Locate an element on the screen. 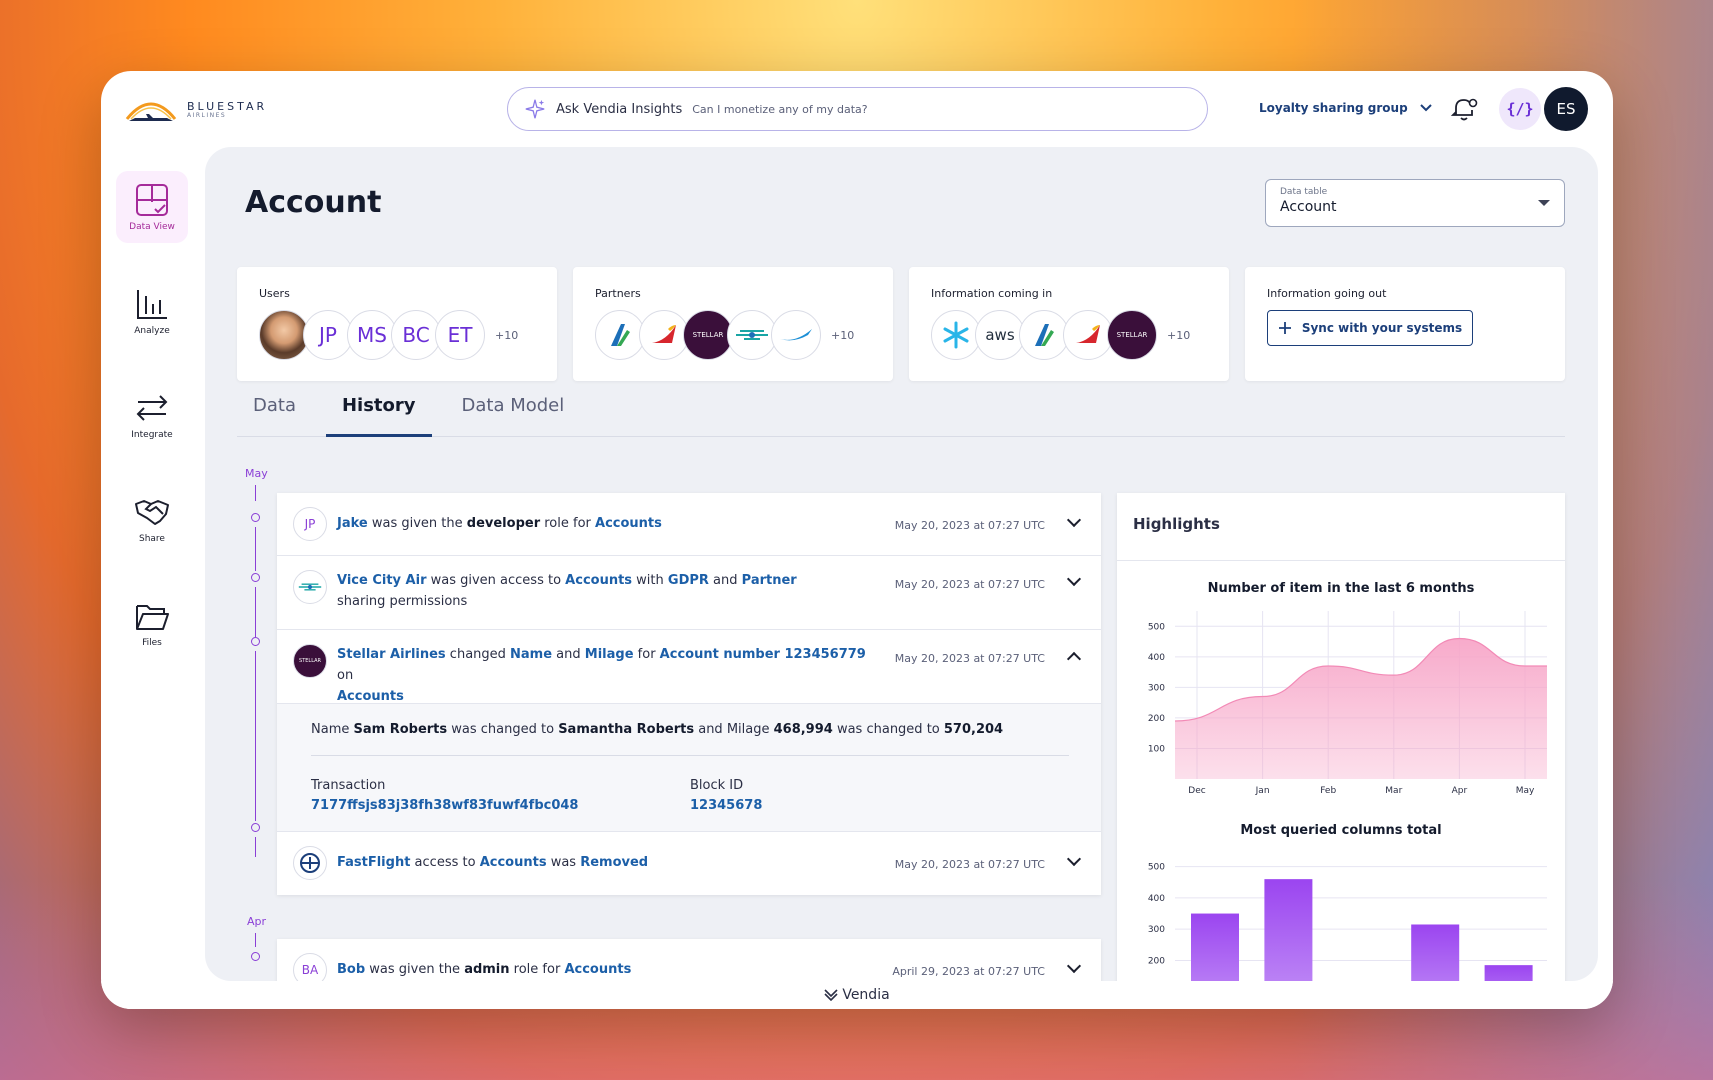 The image size is (1713, 1080). tab-history: History is located at coordinates (378, 416).